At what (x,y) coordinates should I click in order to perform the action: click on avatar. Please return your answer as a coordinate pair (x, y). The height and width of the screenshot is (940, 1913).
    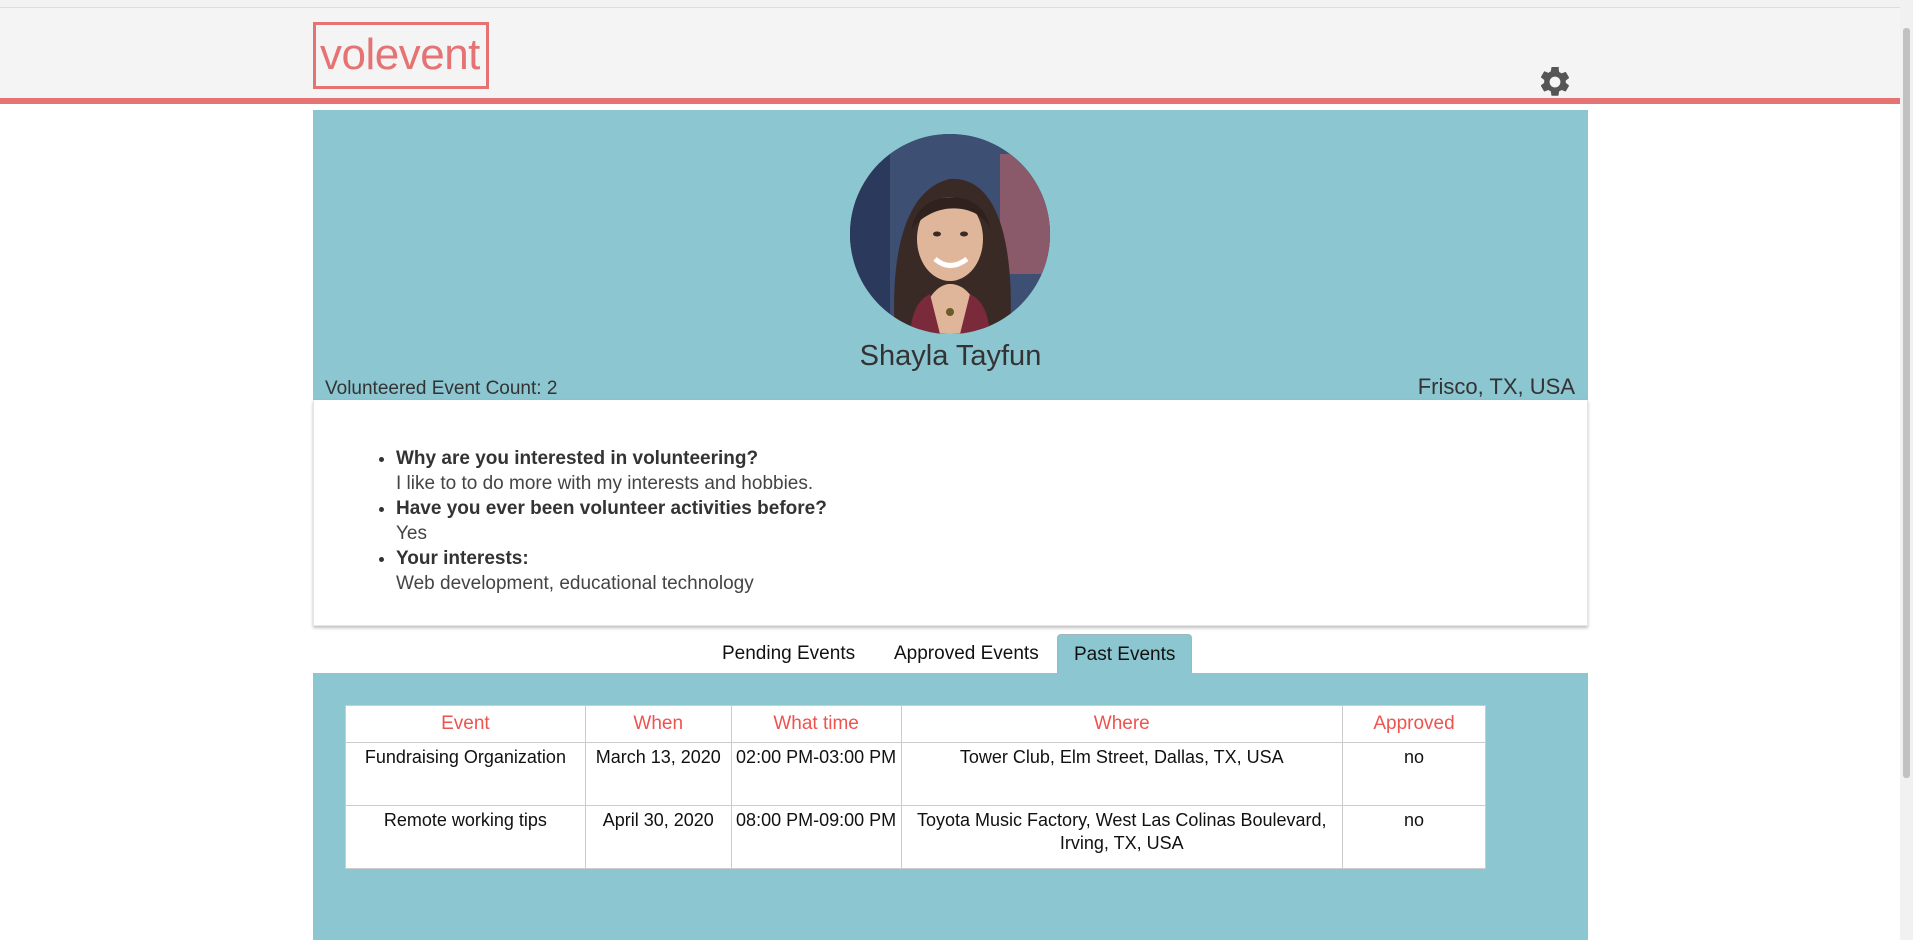
    Looking at the image, I should click on (950, 234).